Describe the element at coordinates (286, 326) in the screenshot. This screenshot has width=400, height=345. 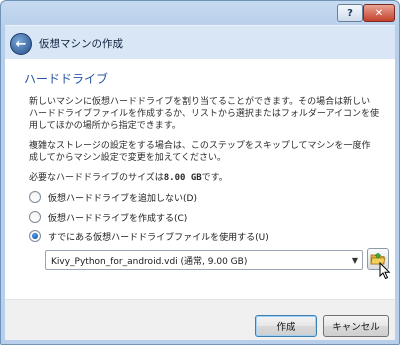
I see `create-button: 作成` at that location.